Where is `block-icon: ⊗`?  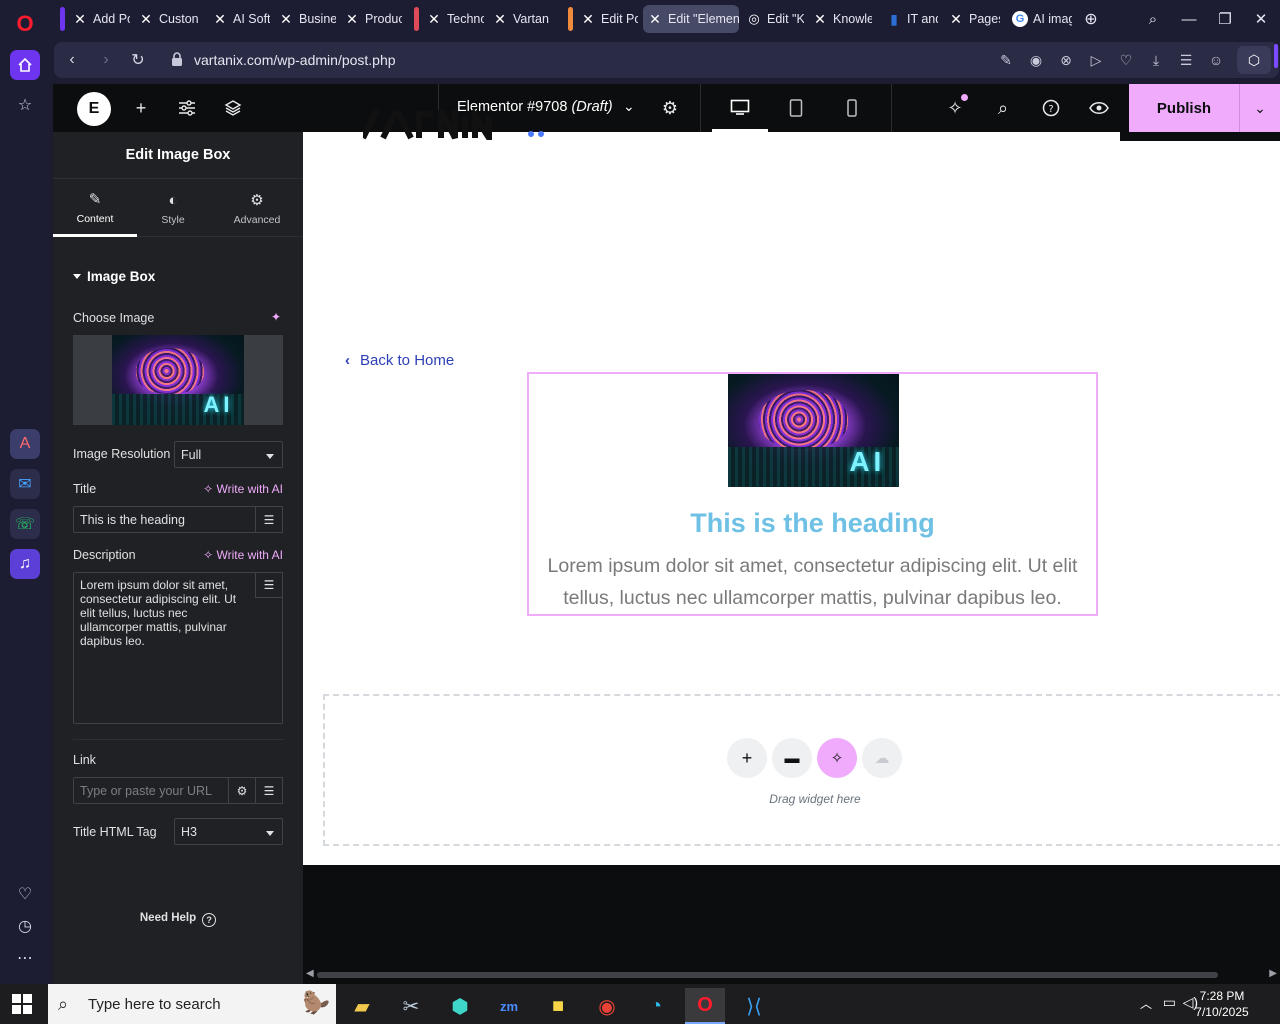
block-icon: ⊗ is located at coordinates (1066, 60).